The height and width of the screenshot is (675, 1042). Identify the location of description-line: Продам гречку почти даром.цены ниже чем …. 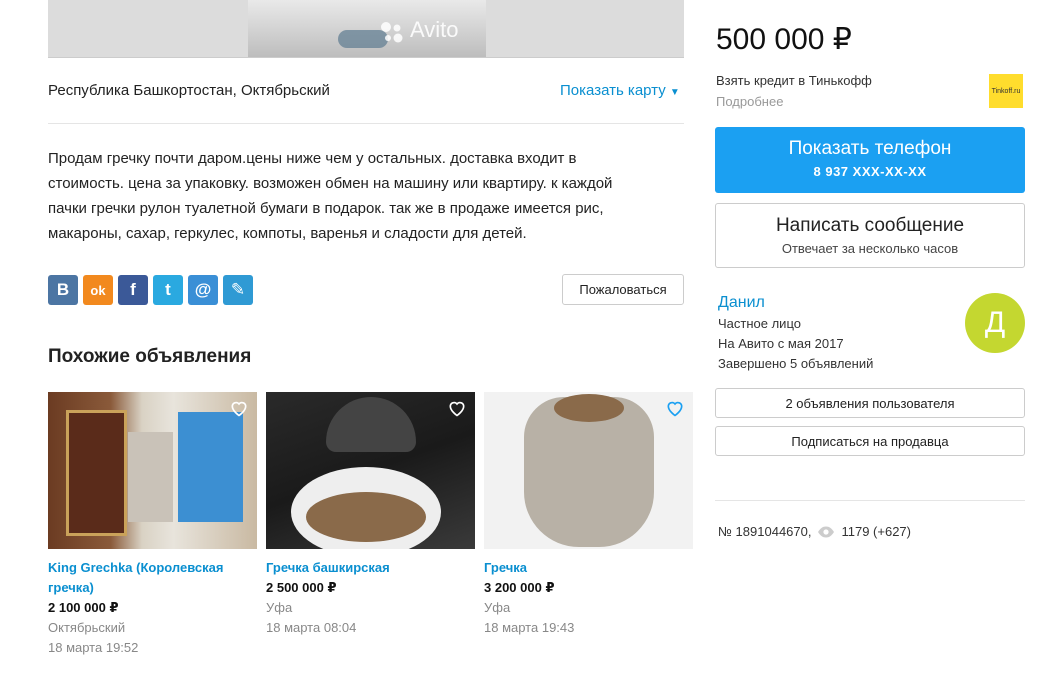
(312, 158).